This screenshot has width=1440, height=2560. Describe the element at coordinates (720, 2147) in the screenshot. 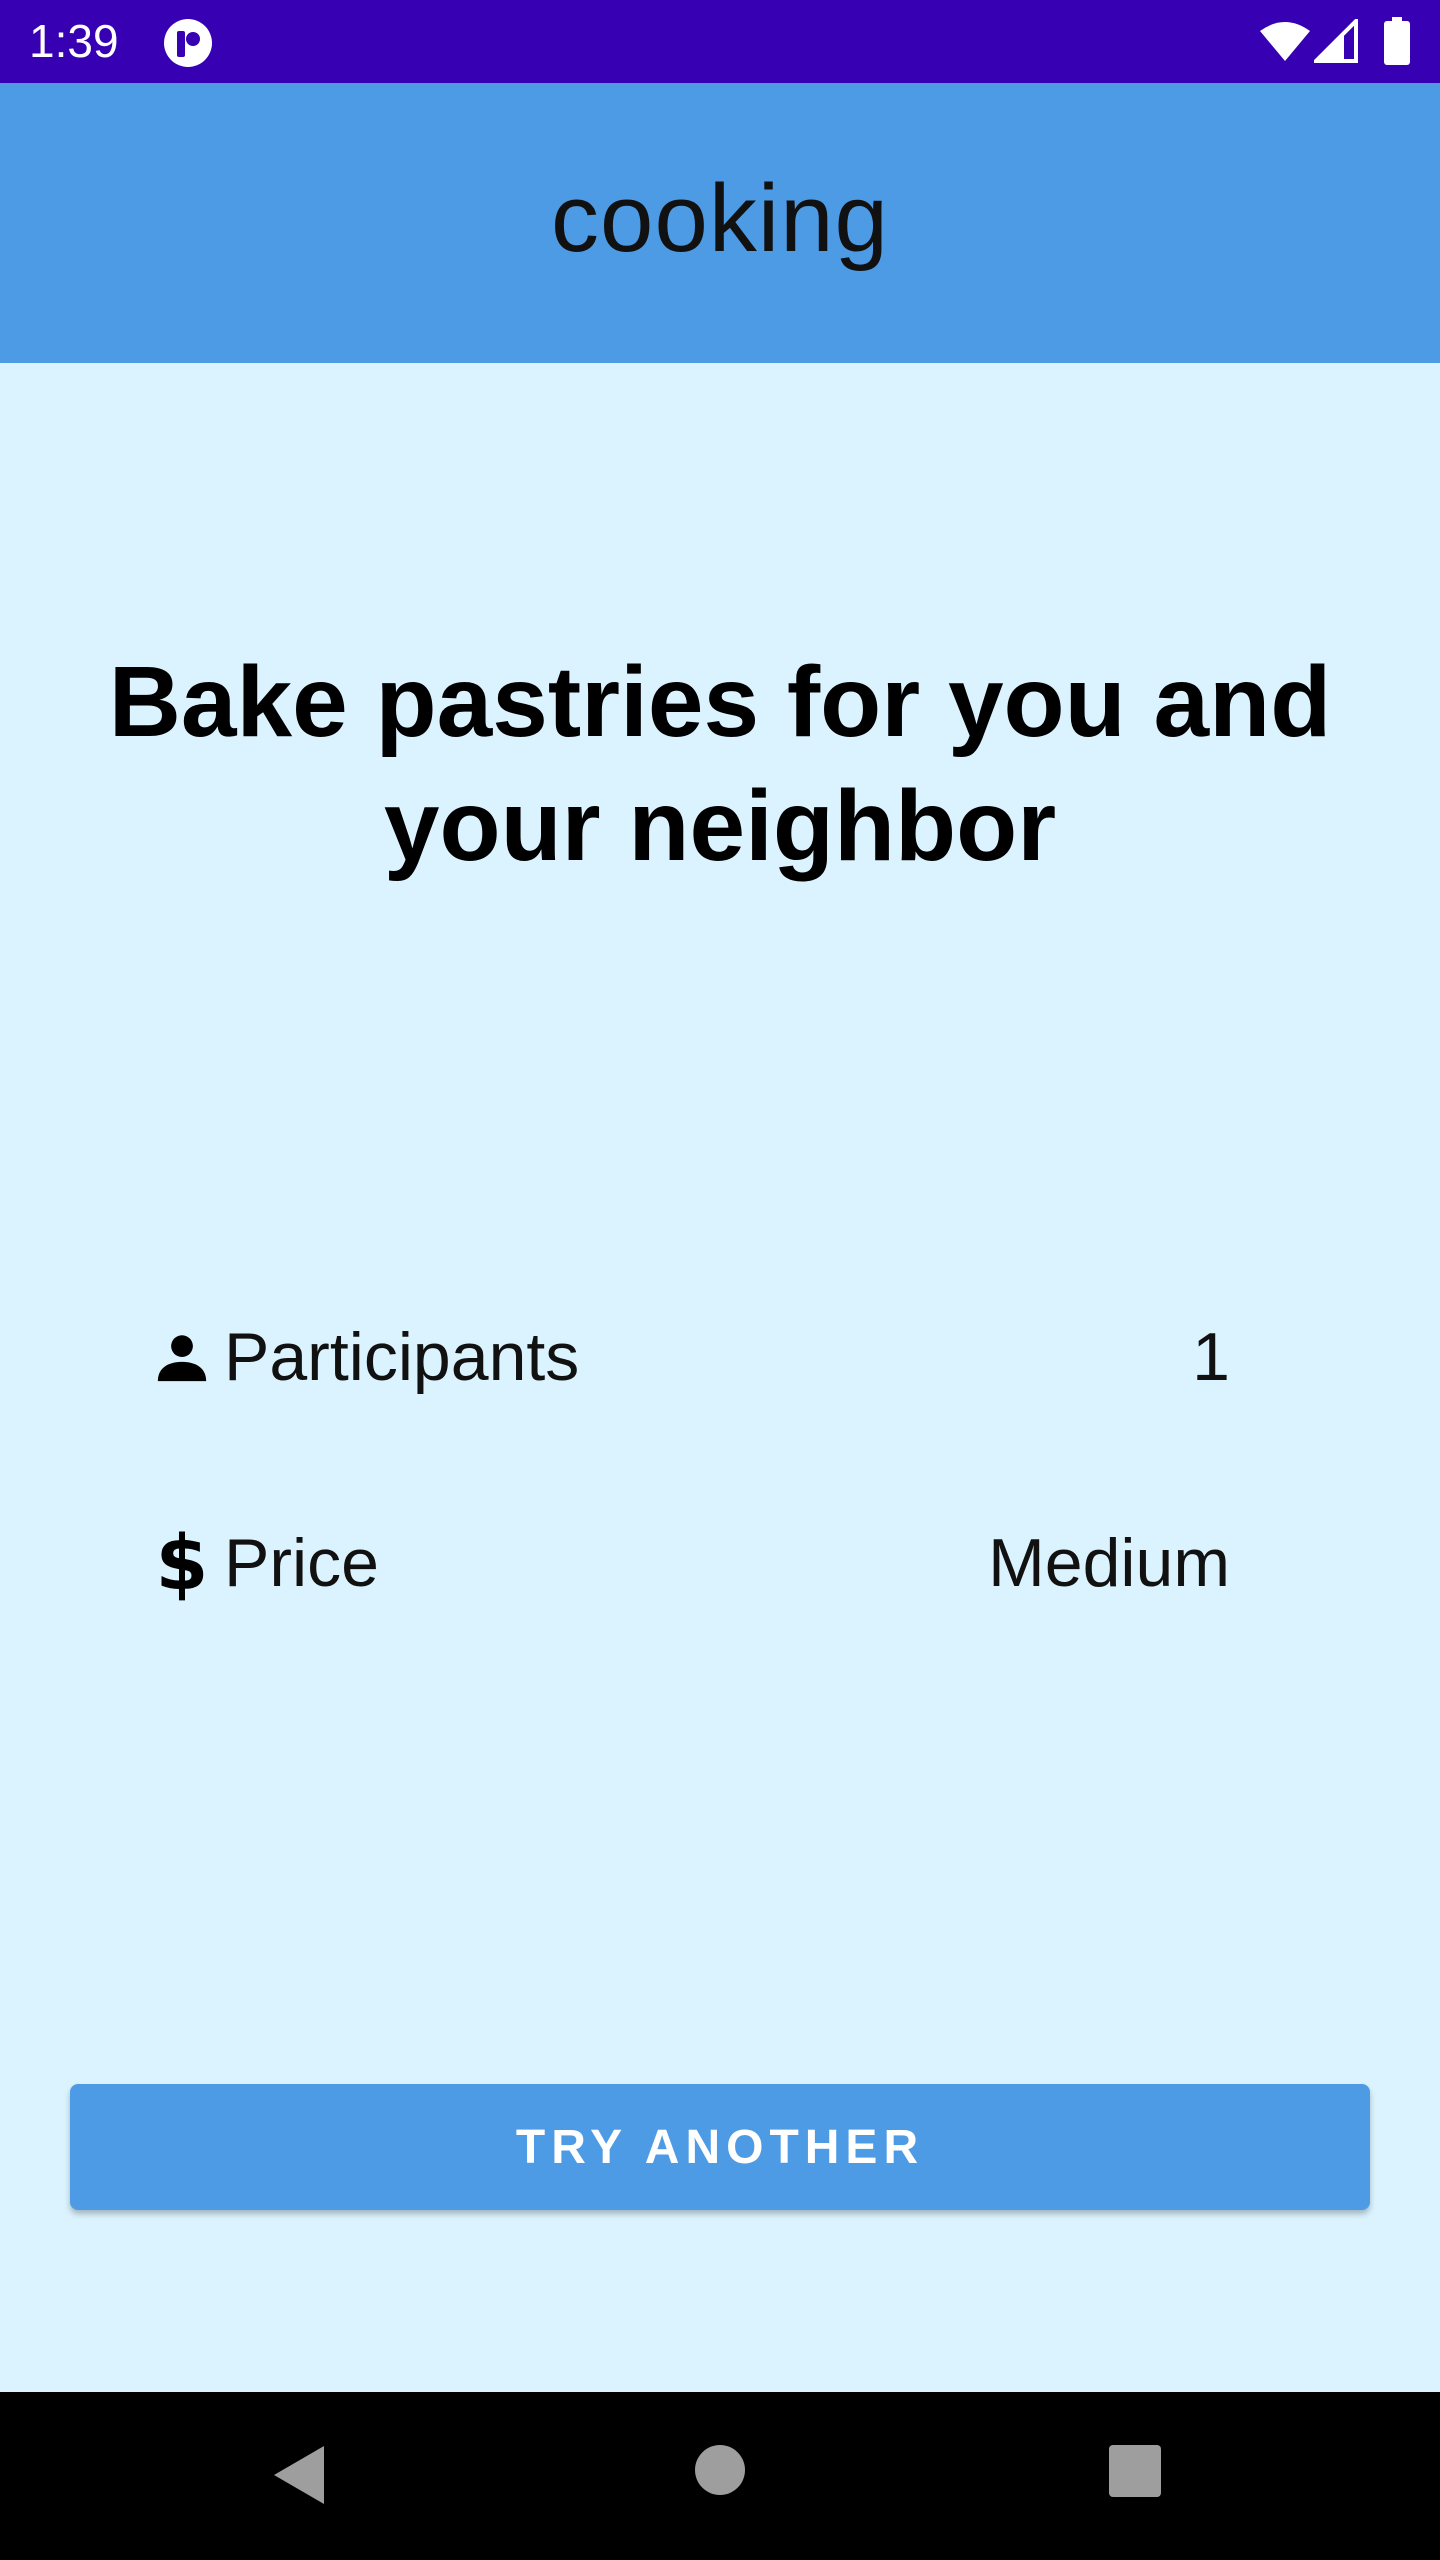

I see `try-another-button: TRY ANOTHER` at that location.